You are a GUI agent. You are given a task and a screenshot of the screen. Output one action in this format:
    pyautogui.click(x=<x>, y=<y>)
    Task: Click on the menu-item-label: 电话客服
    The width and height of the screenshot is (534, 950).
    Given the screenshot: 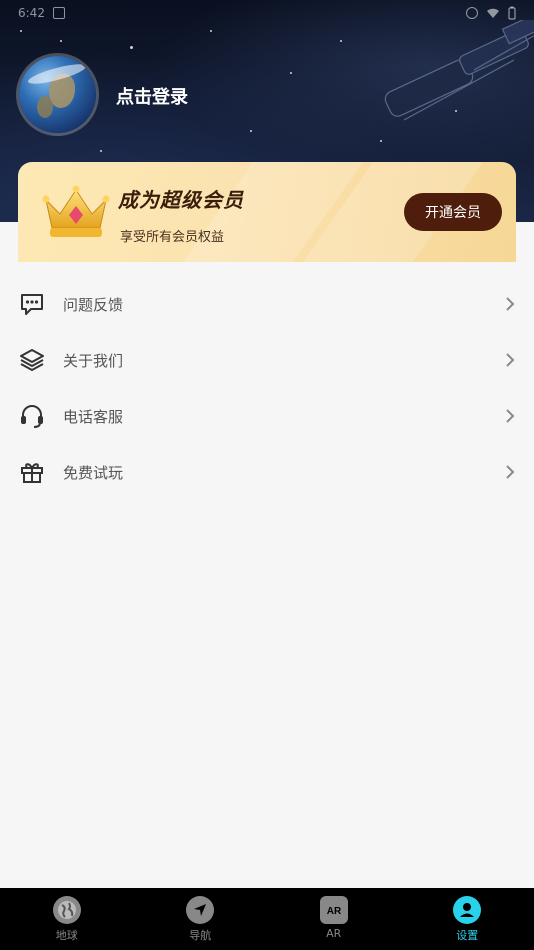 What is the action you would take?
    pyautogui.click(x=93, y=416)
    